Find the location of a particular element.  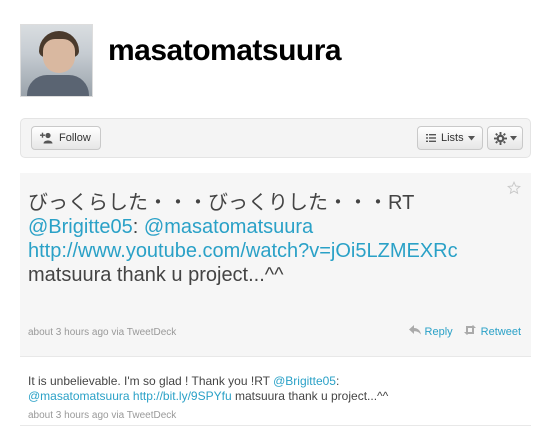

retweet-button: Retweet is located at coordinates (492, 331).